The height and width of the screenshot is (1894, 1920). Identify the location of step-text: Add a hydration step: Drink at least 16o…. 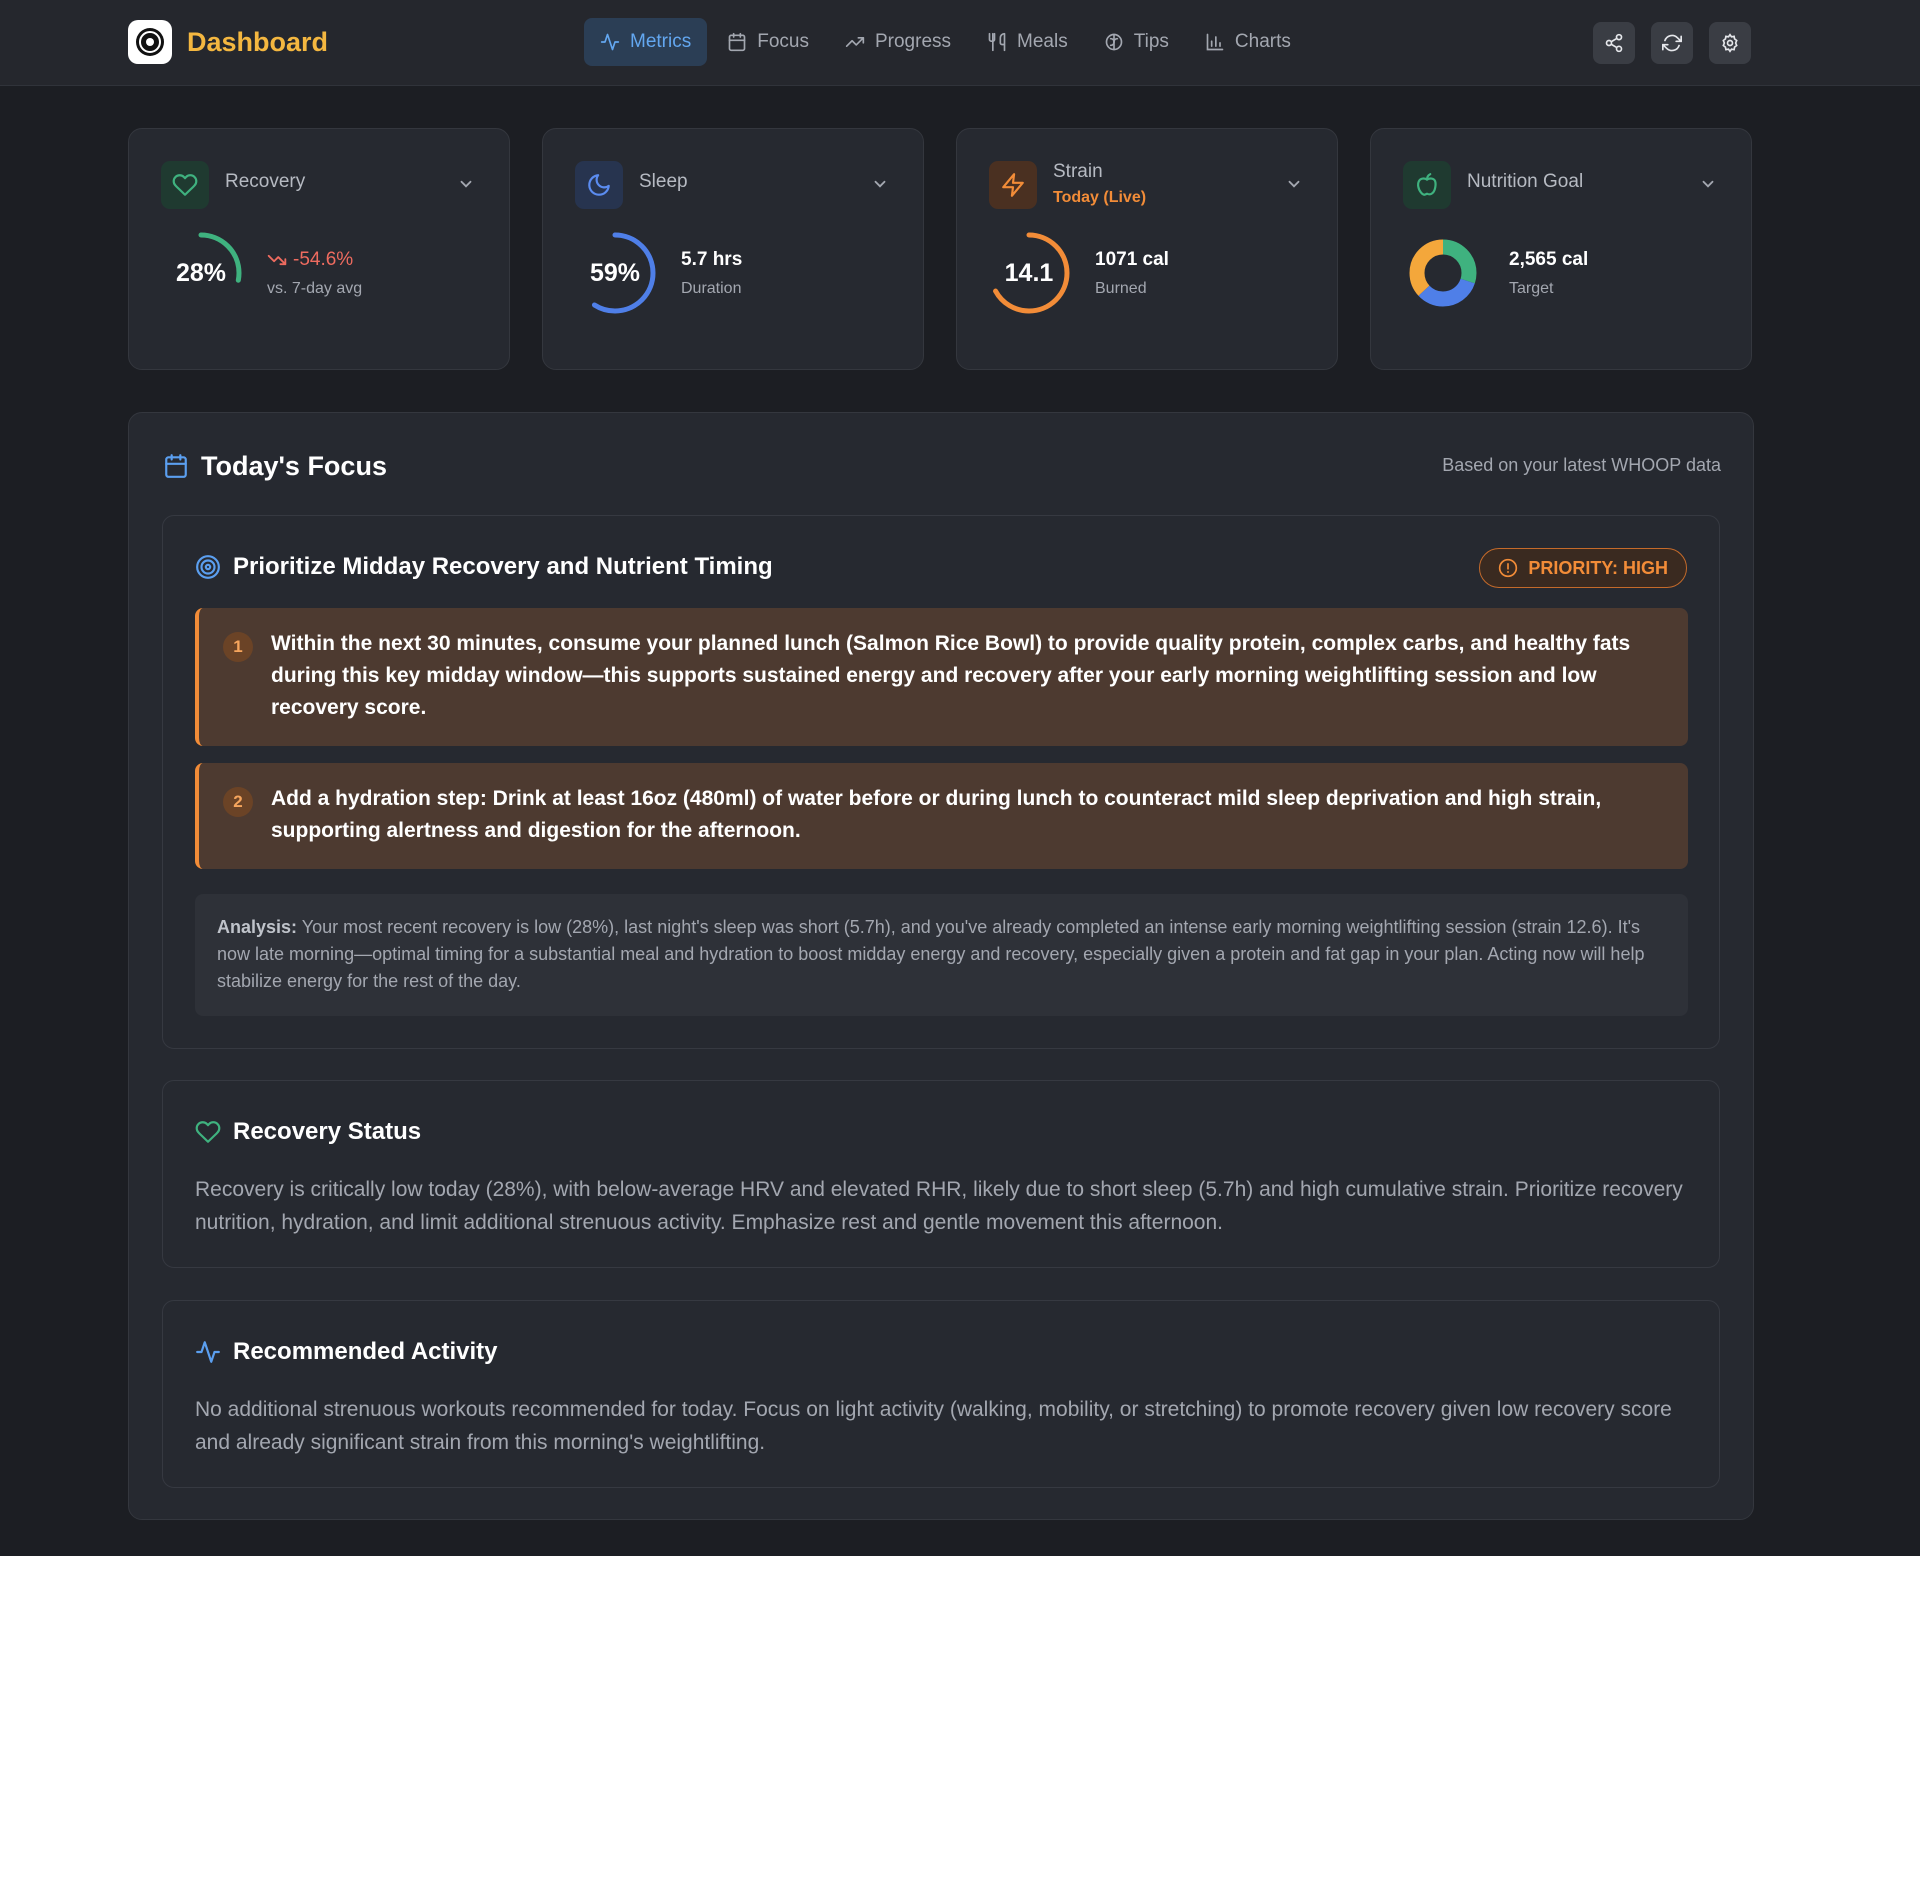
(936, 814).